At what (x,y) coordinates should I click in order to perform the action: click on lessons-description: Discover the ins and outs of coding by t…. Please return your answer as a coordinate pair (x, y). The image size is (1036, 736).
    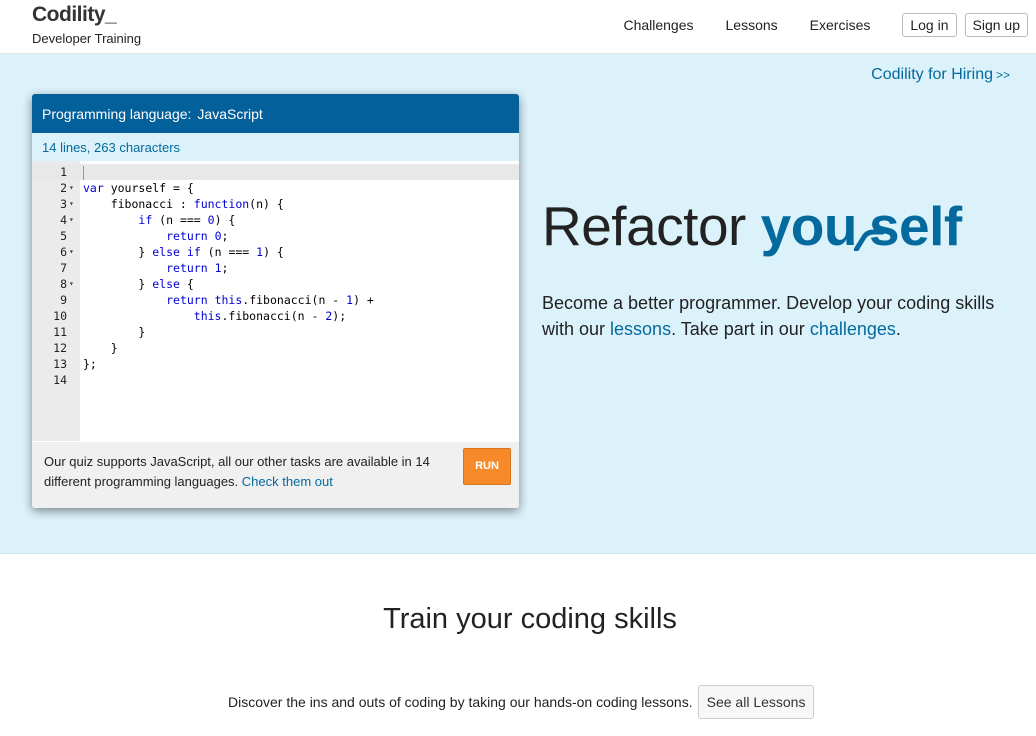
    Looking at the image, I should click on (460, 702).